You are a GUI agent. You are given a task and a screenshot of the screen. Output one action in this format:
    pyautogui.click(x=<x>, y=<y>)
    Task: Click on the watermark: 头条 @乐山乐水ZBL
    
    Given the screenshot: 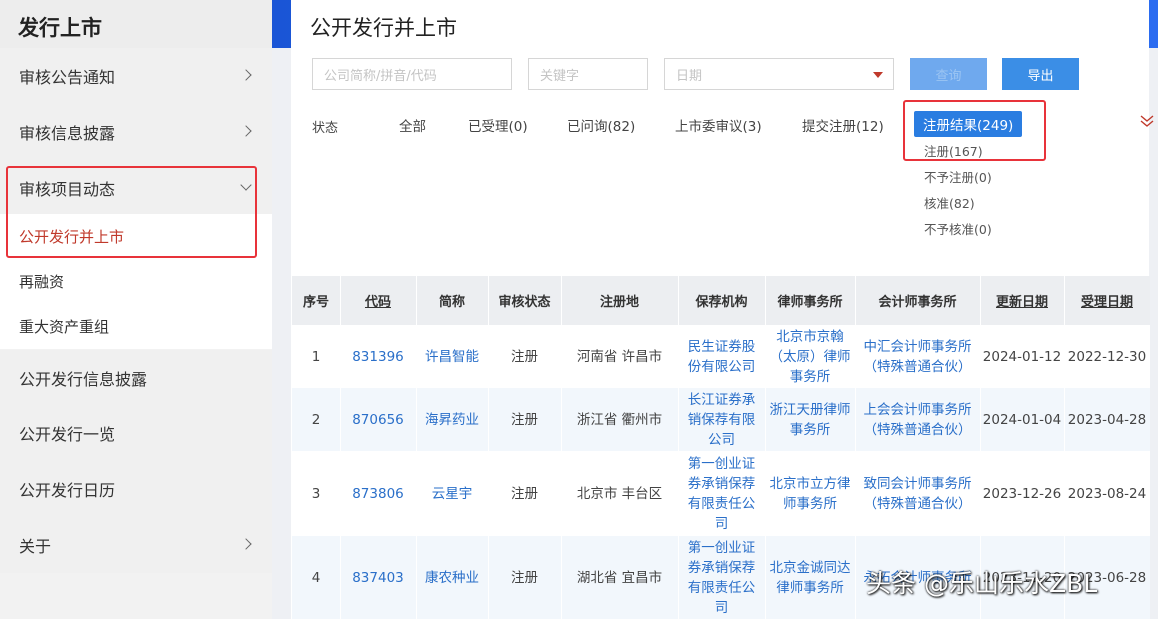 What is the action you would take?
    pyautogui.click(x=982, y=583)
    